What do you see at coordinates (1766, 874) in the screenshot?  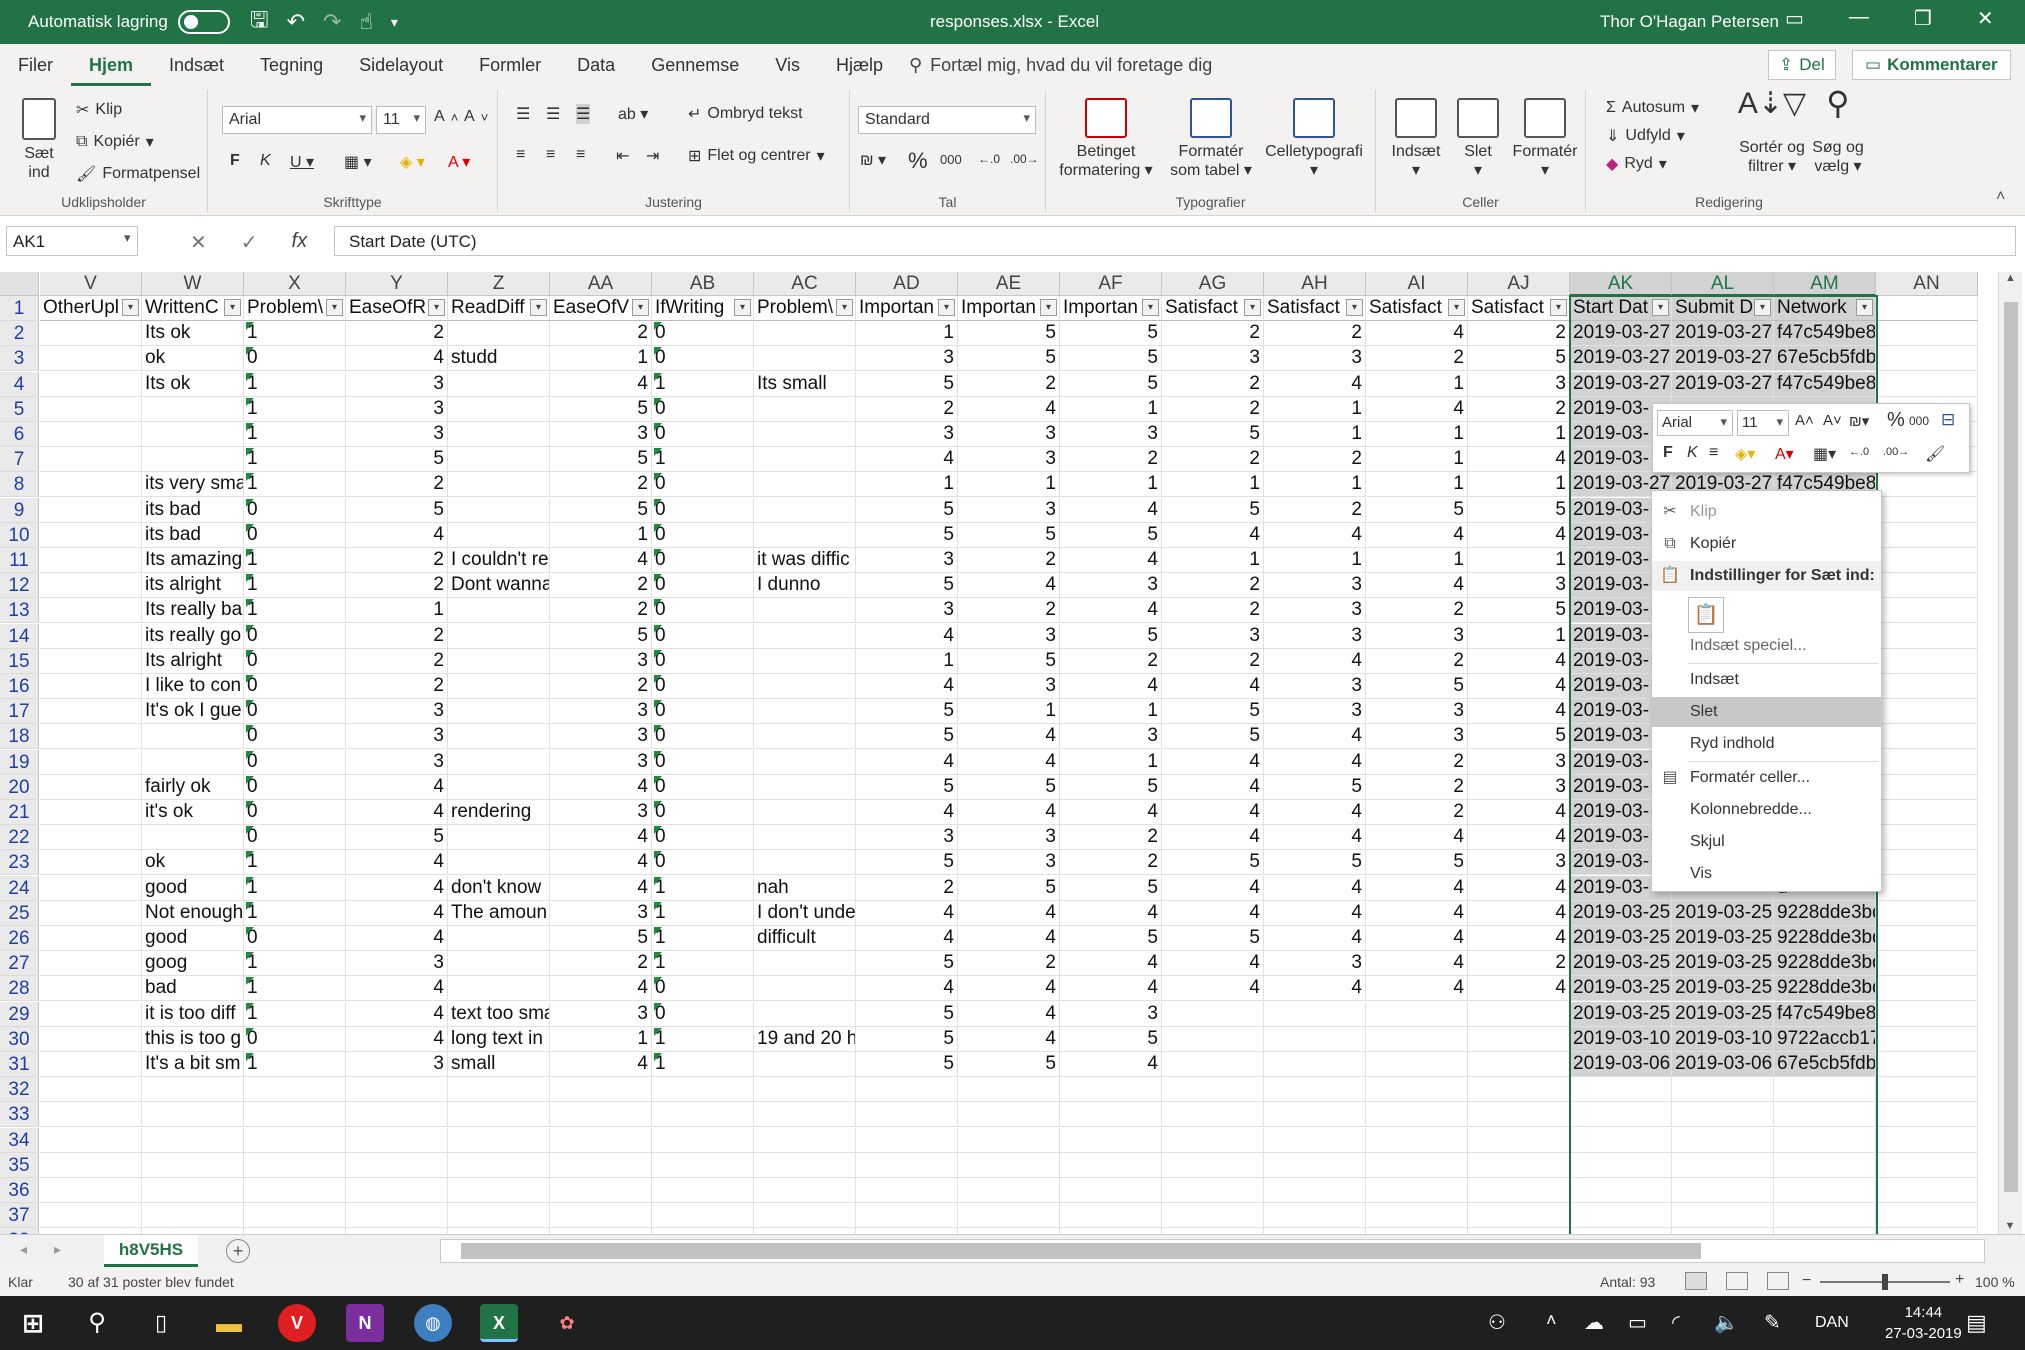 I see `menu-unhide: Vis` at bounding box center [1766, 874].